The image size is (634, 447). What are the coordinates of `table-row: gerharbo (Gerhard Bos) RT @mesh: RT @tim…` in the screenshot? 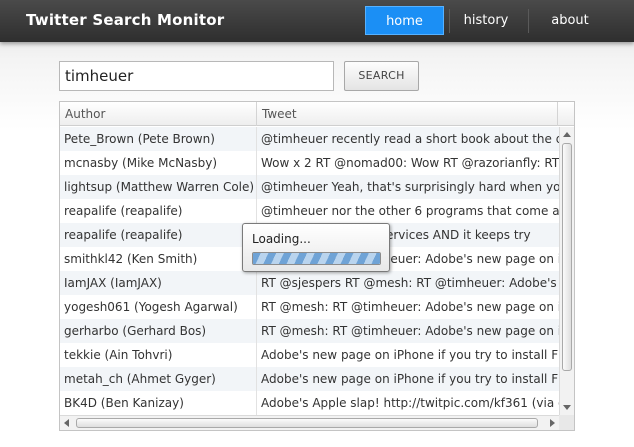 It's located at (309, 331).